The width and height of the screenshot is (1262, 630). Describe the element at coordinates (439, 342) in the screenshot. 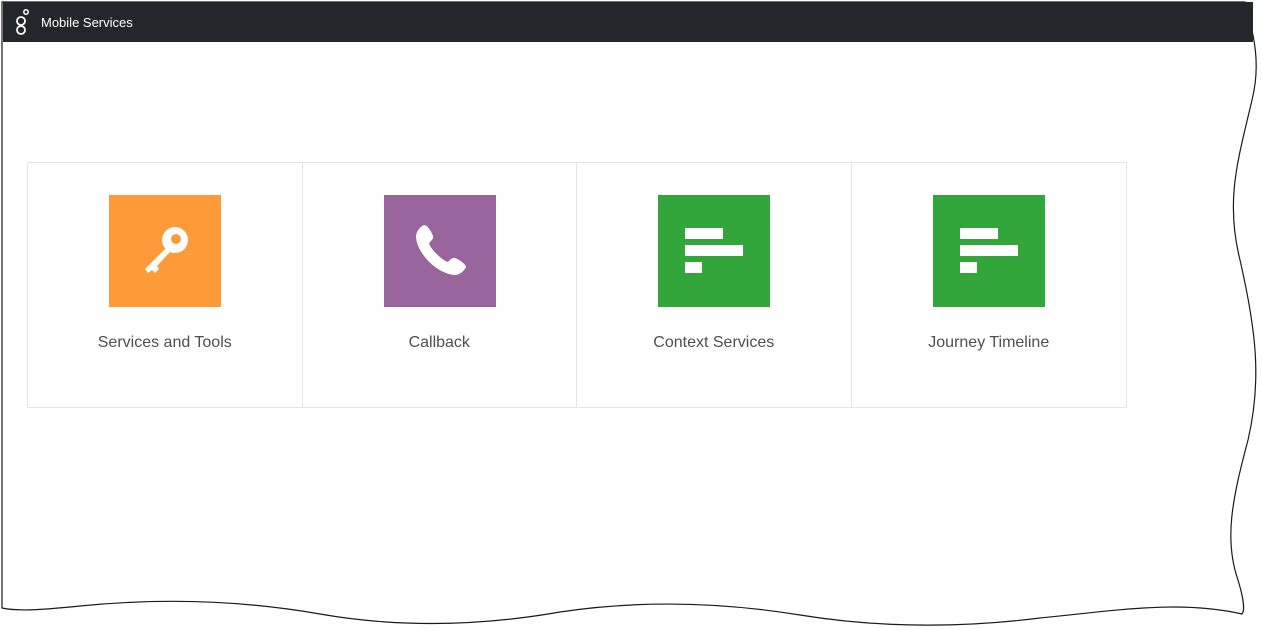

I see `tile-label: Callback` at that location.